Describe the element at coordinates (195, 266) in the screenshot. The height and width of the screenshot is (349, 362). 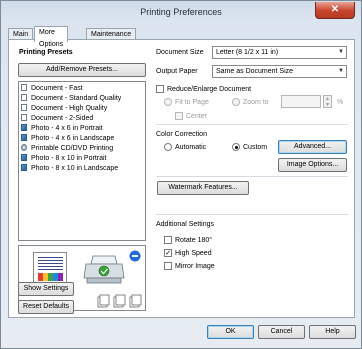
I see `mirror-image-label: Mirror Image` at that location.